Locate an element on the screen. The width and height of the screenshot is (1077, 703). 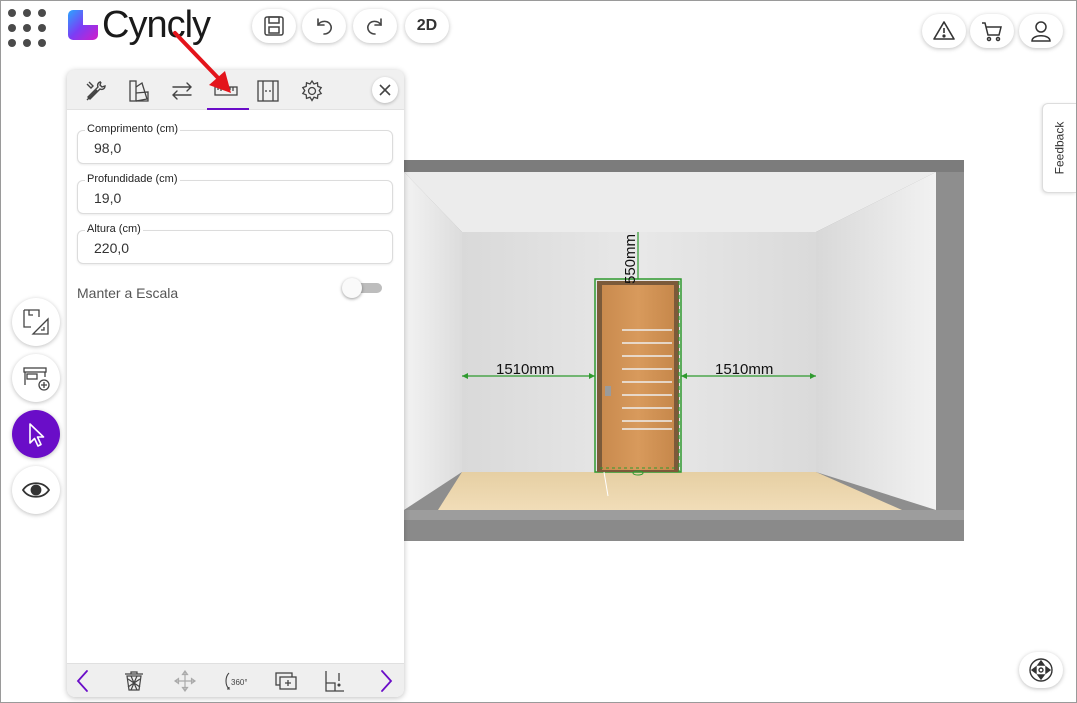
toggle-knob is located at coordinates (352, 288).